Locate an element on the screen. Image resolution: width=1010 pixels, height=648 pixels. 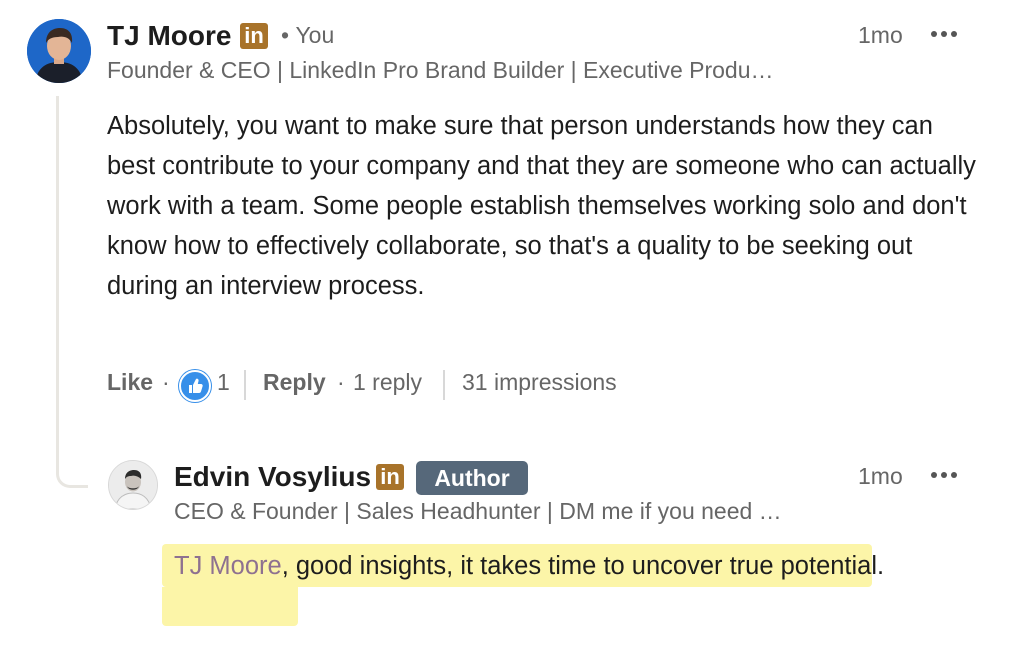
impressions-count: 31 impressions is located at coordinates (539, 385).